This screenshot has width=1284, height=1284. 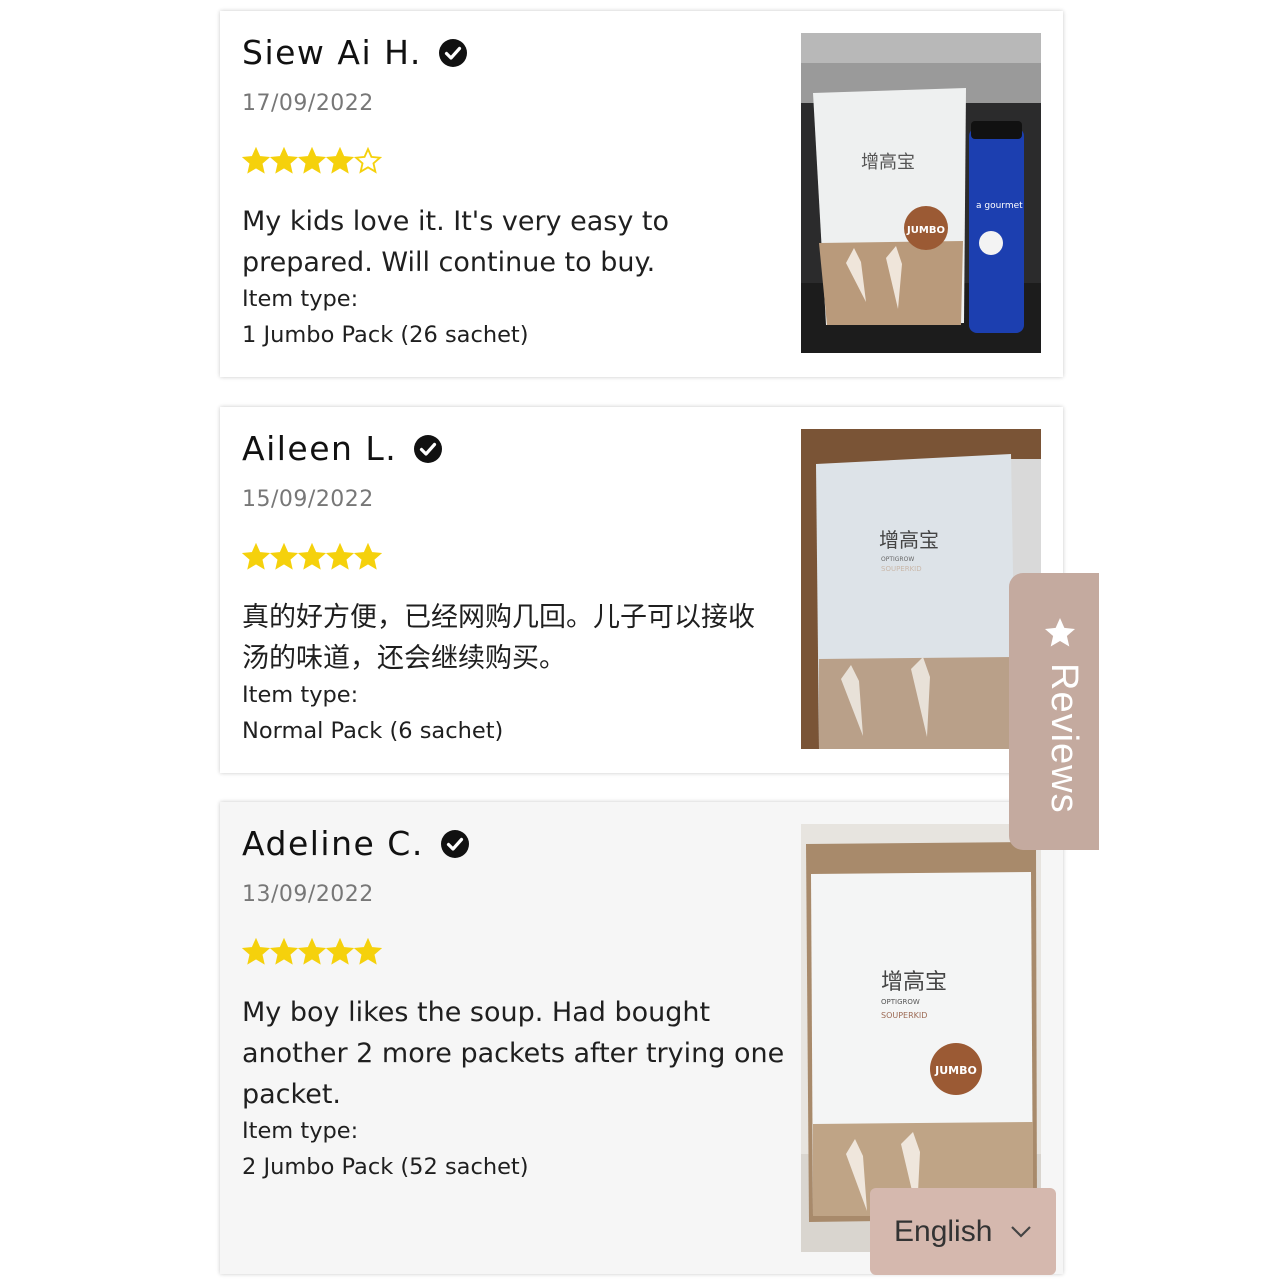 What do you see at coordinates (1021, 1231) in the screenshot?
I see `chevron-down-icon` at bounding box center [1021, 1231].